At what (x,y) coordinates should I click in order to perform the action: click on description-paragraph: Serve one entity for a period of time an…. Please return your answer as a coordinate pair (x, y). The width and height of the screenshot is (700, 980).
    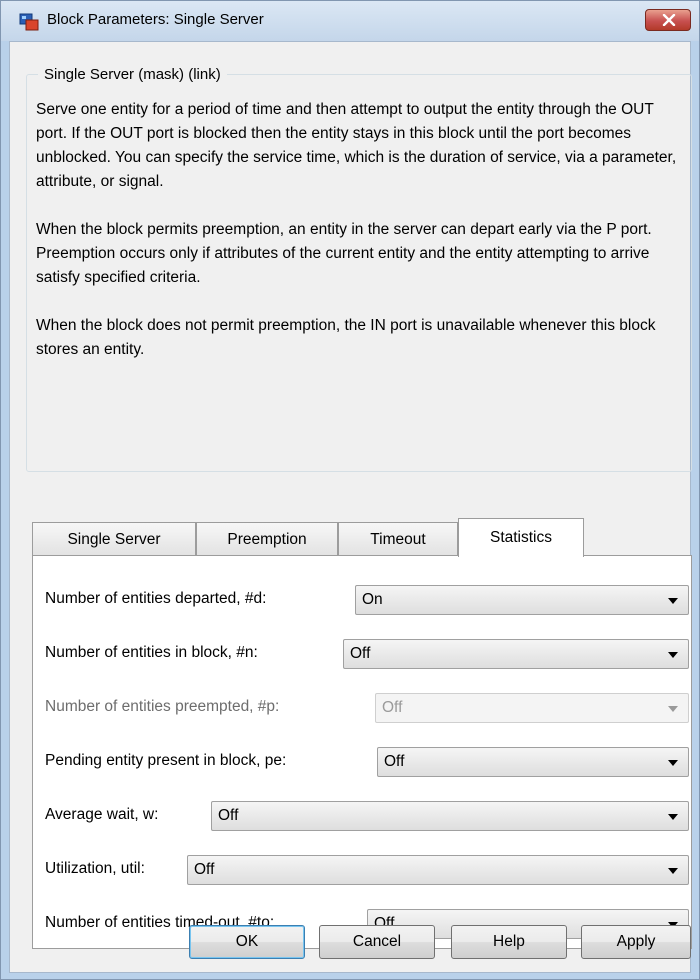
    Looking at the image, I should click on (356, 145).